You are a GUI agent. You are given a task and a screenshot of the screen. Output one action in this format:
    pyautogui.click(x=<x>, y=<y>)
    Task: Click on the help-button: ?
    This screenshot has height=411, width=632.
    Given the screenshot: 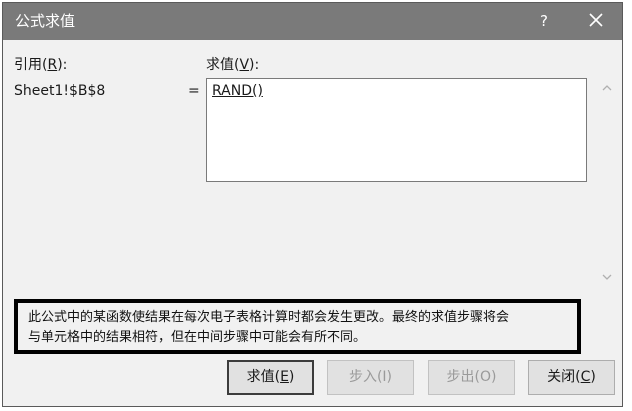 What is the action you would take?
    pyautogui.click(x=544, y=21)
    